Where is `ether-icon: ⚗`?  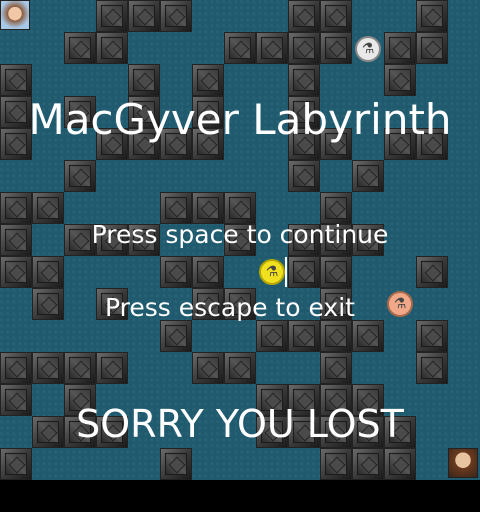
ether-icon: ⚗ is located at coordinates (272, 272).